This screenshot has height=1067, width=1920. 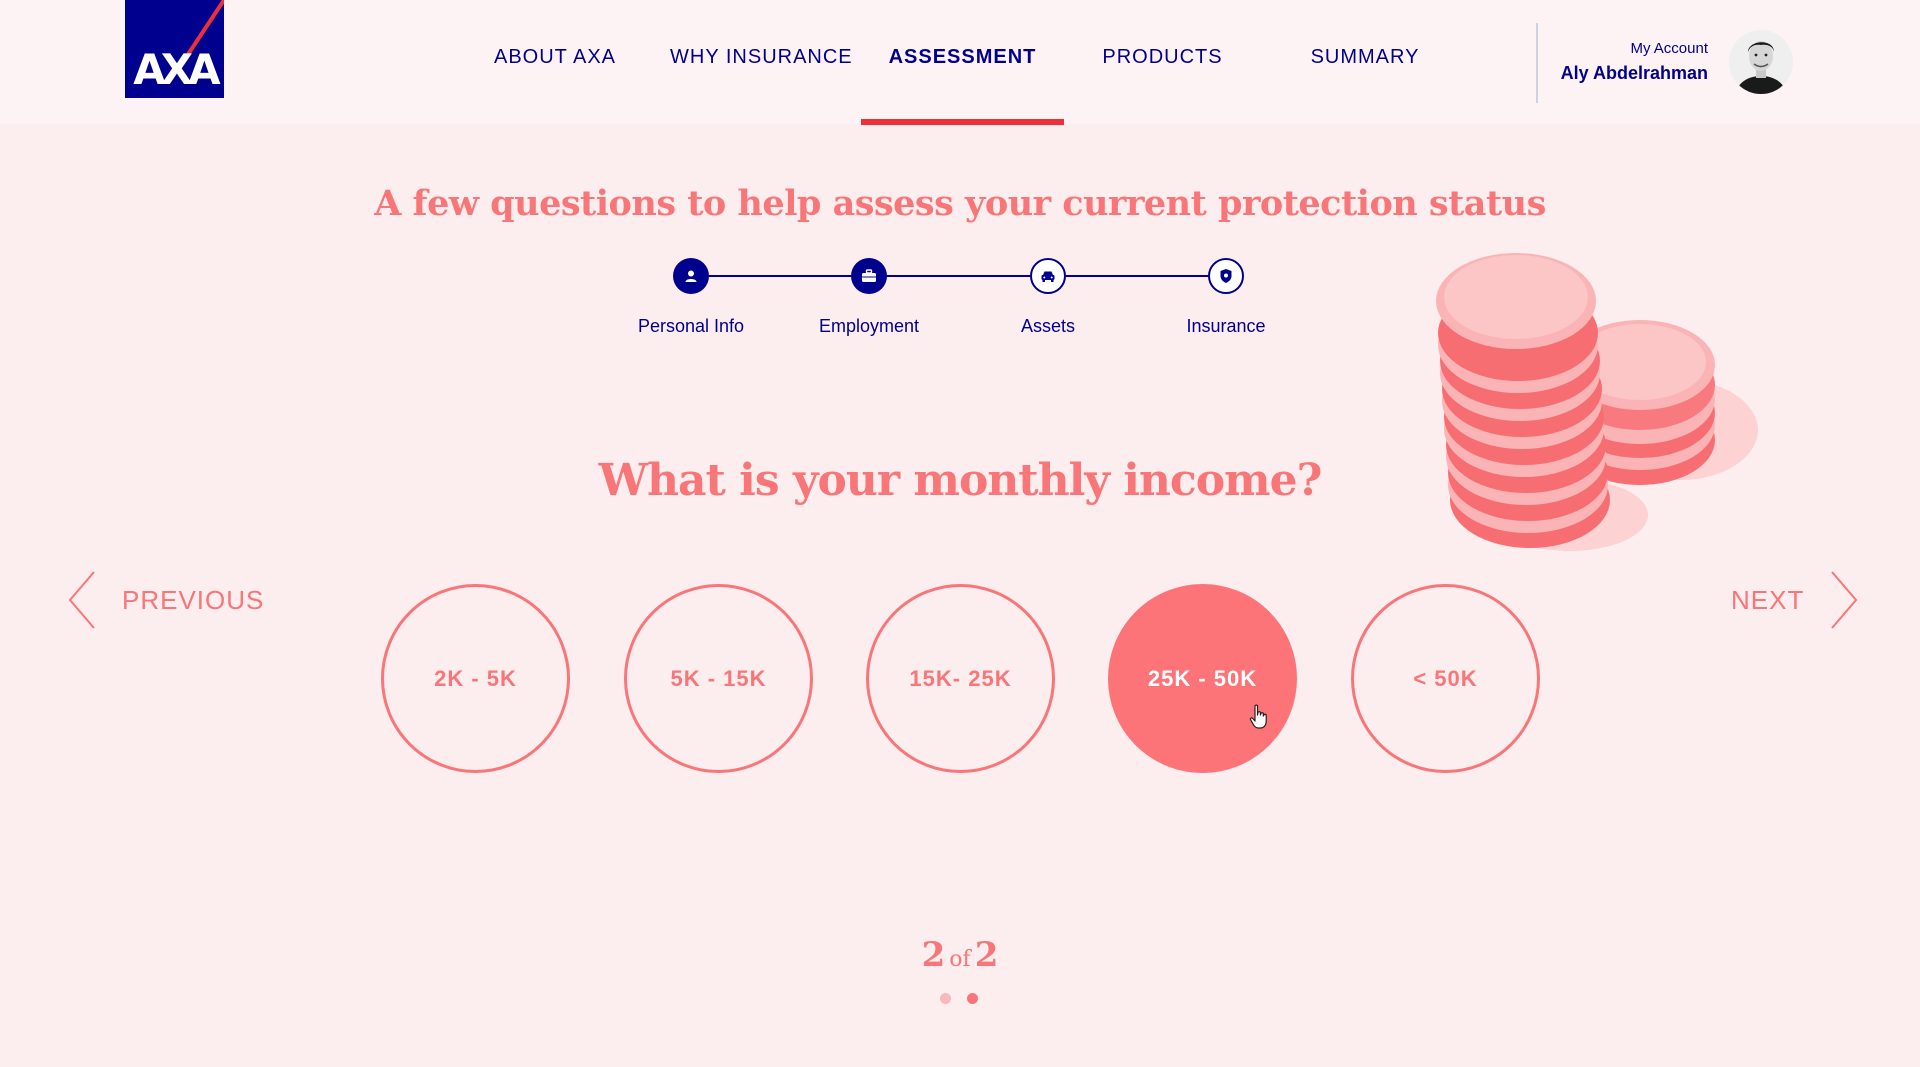 I want to click on shield-icon, so click(x=1226, y=276).